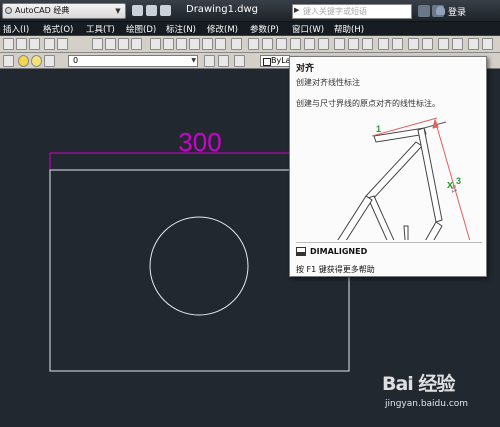 Image resolution: width=500 pixels, height=427 pixels. I want to click on lock-icon, so click(49, 61).